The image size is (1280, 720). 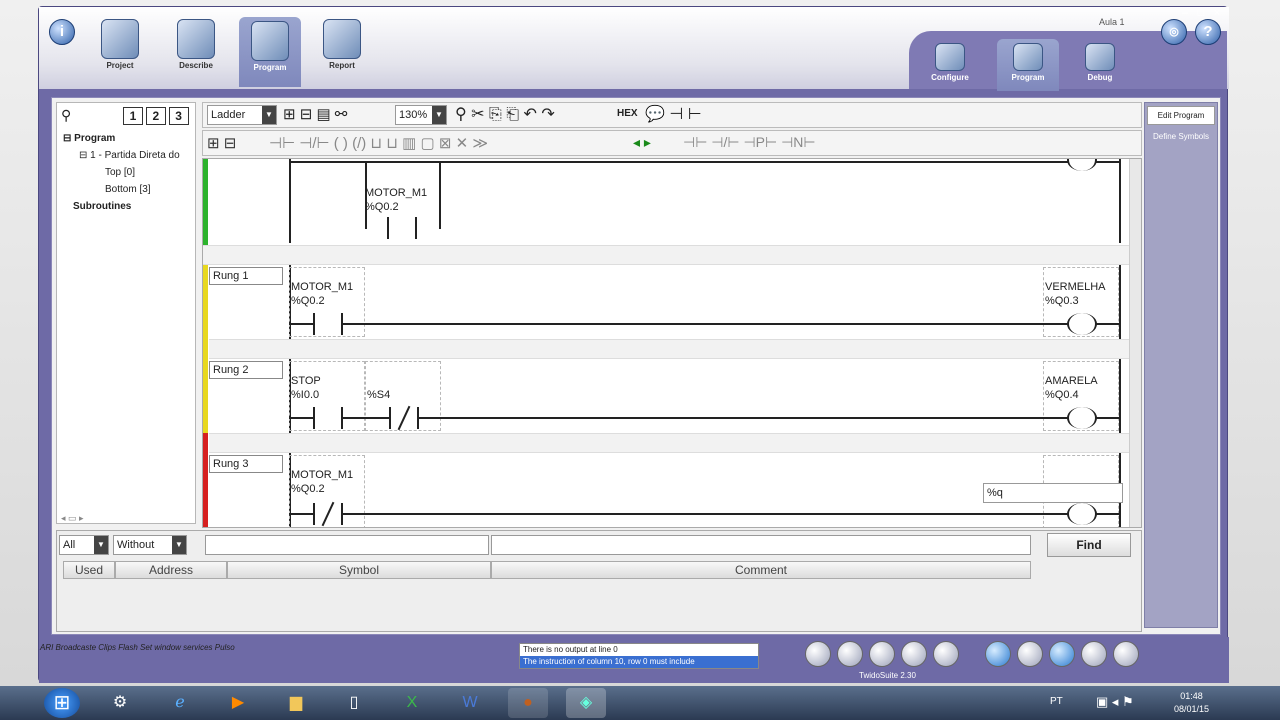 I want to click on tree-subroutines: Subroutines, so click(x=102, y=206).